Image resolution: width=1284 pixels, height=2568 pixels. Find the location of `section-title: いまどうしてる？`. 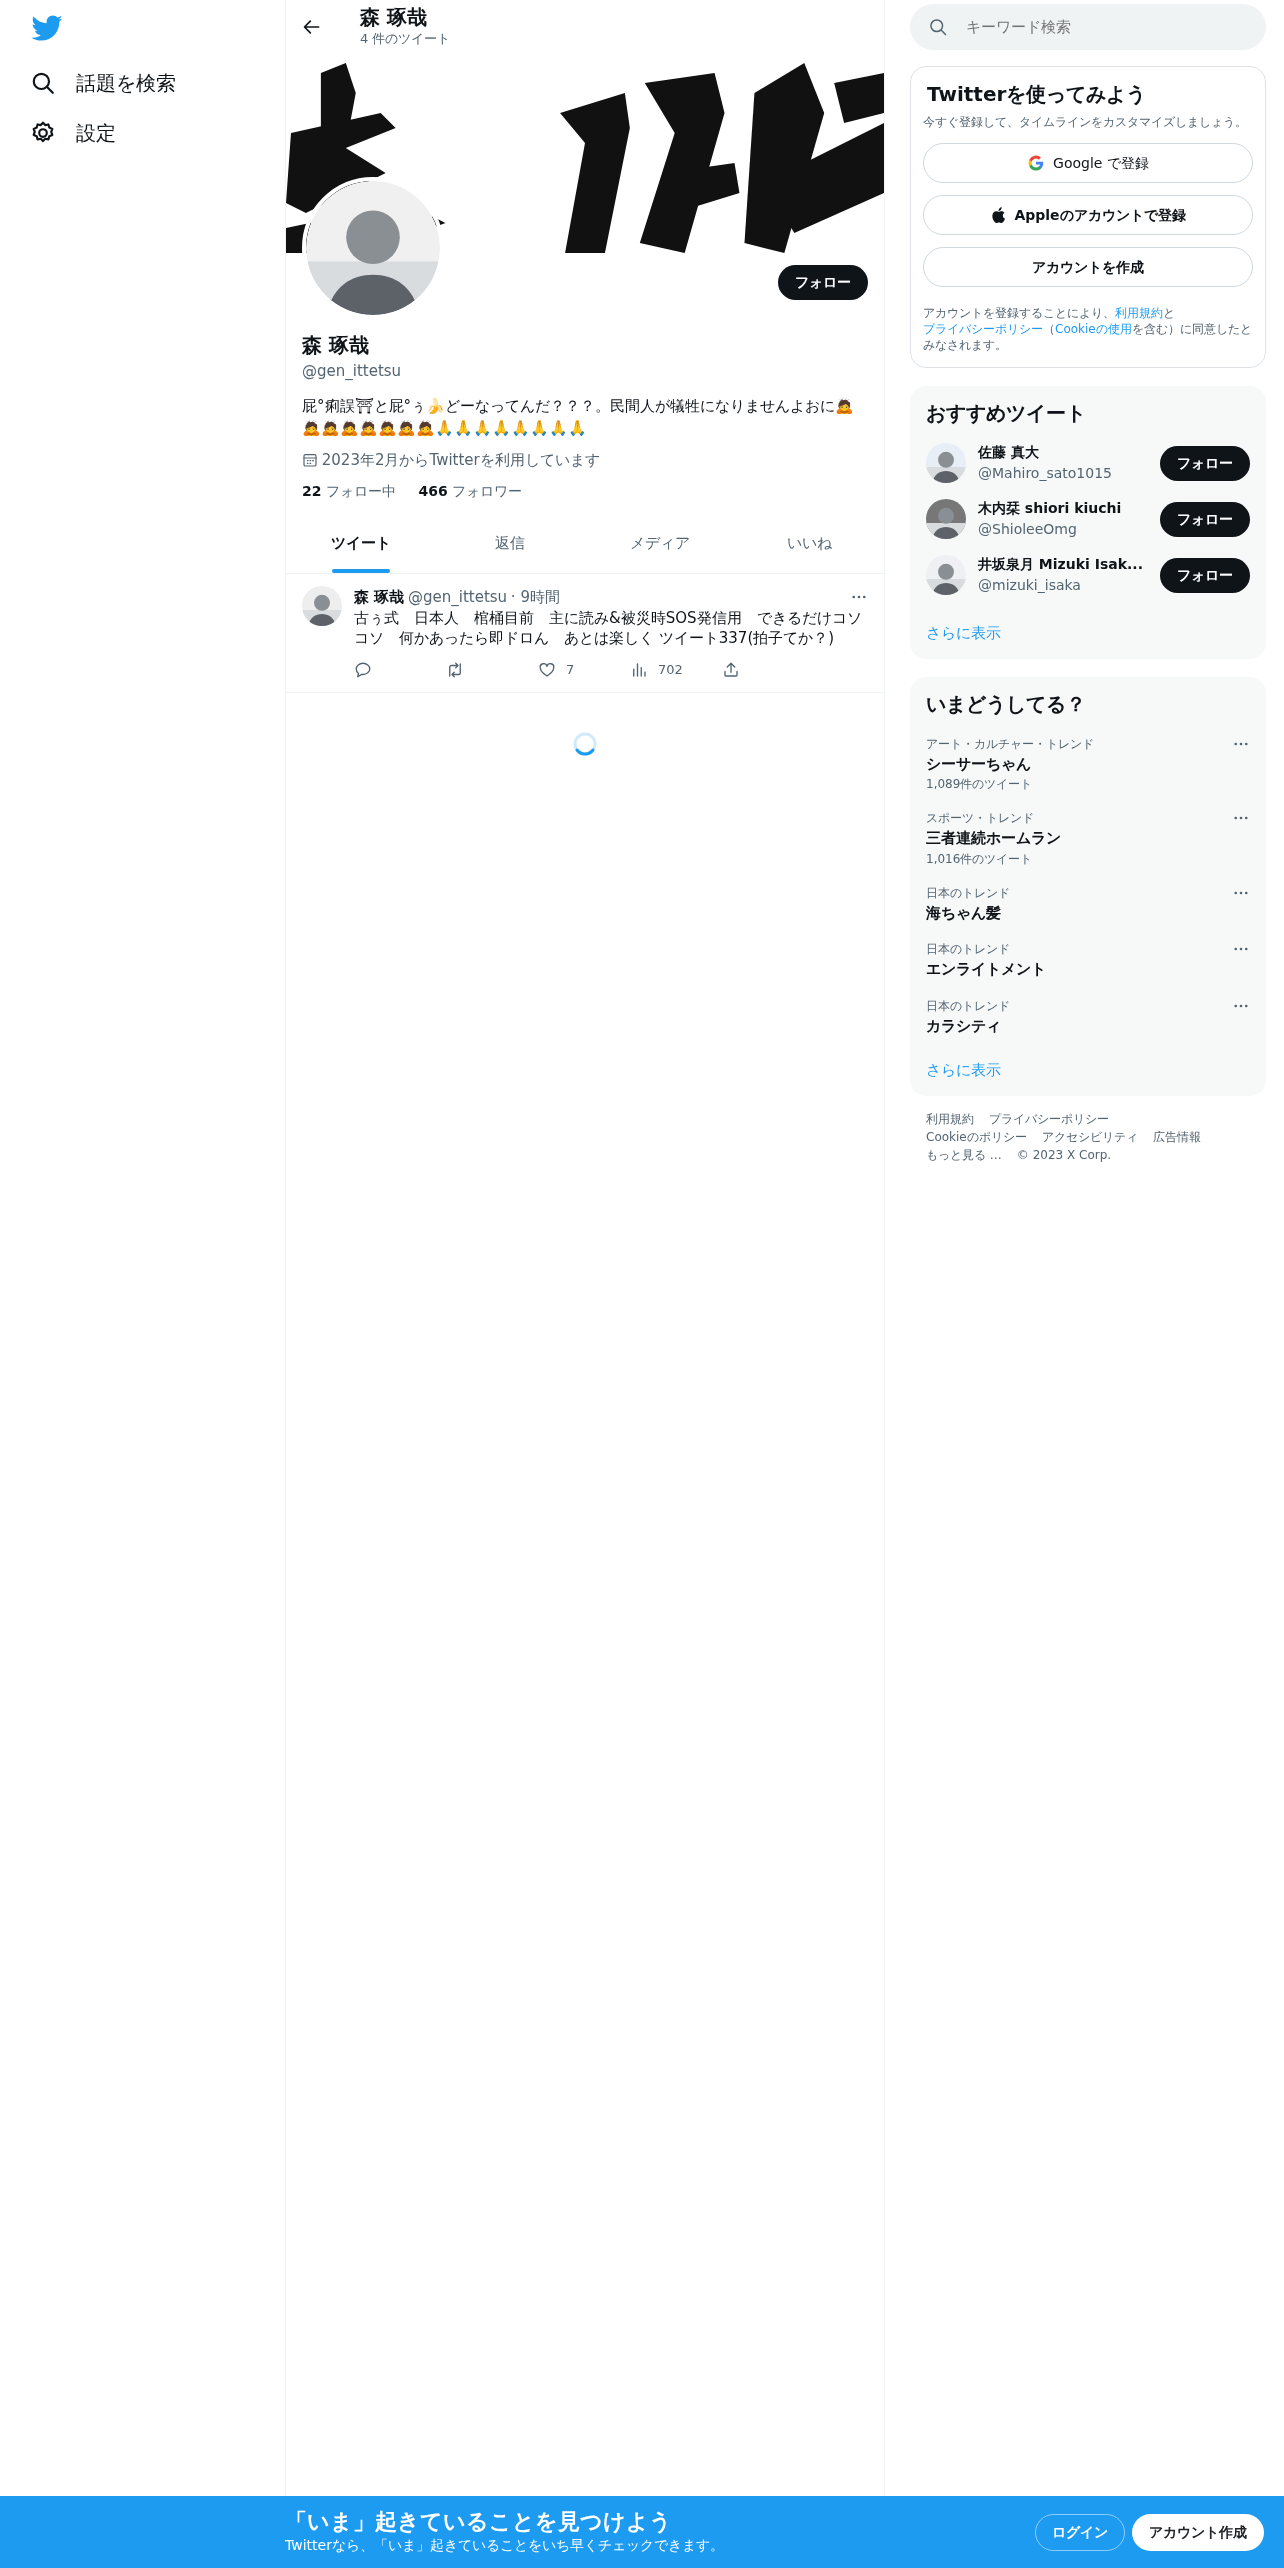

section-title: いまどうしてる？ is located at coordinates (1006, 704).